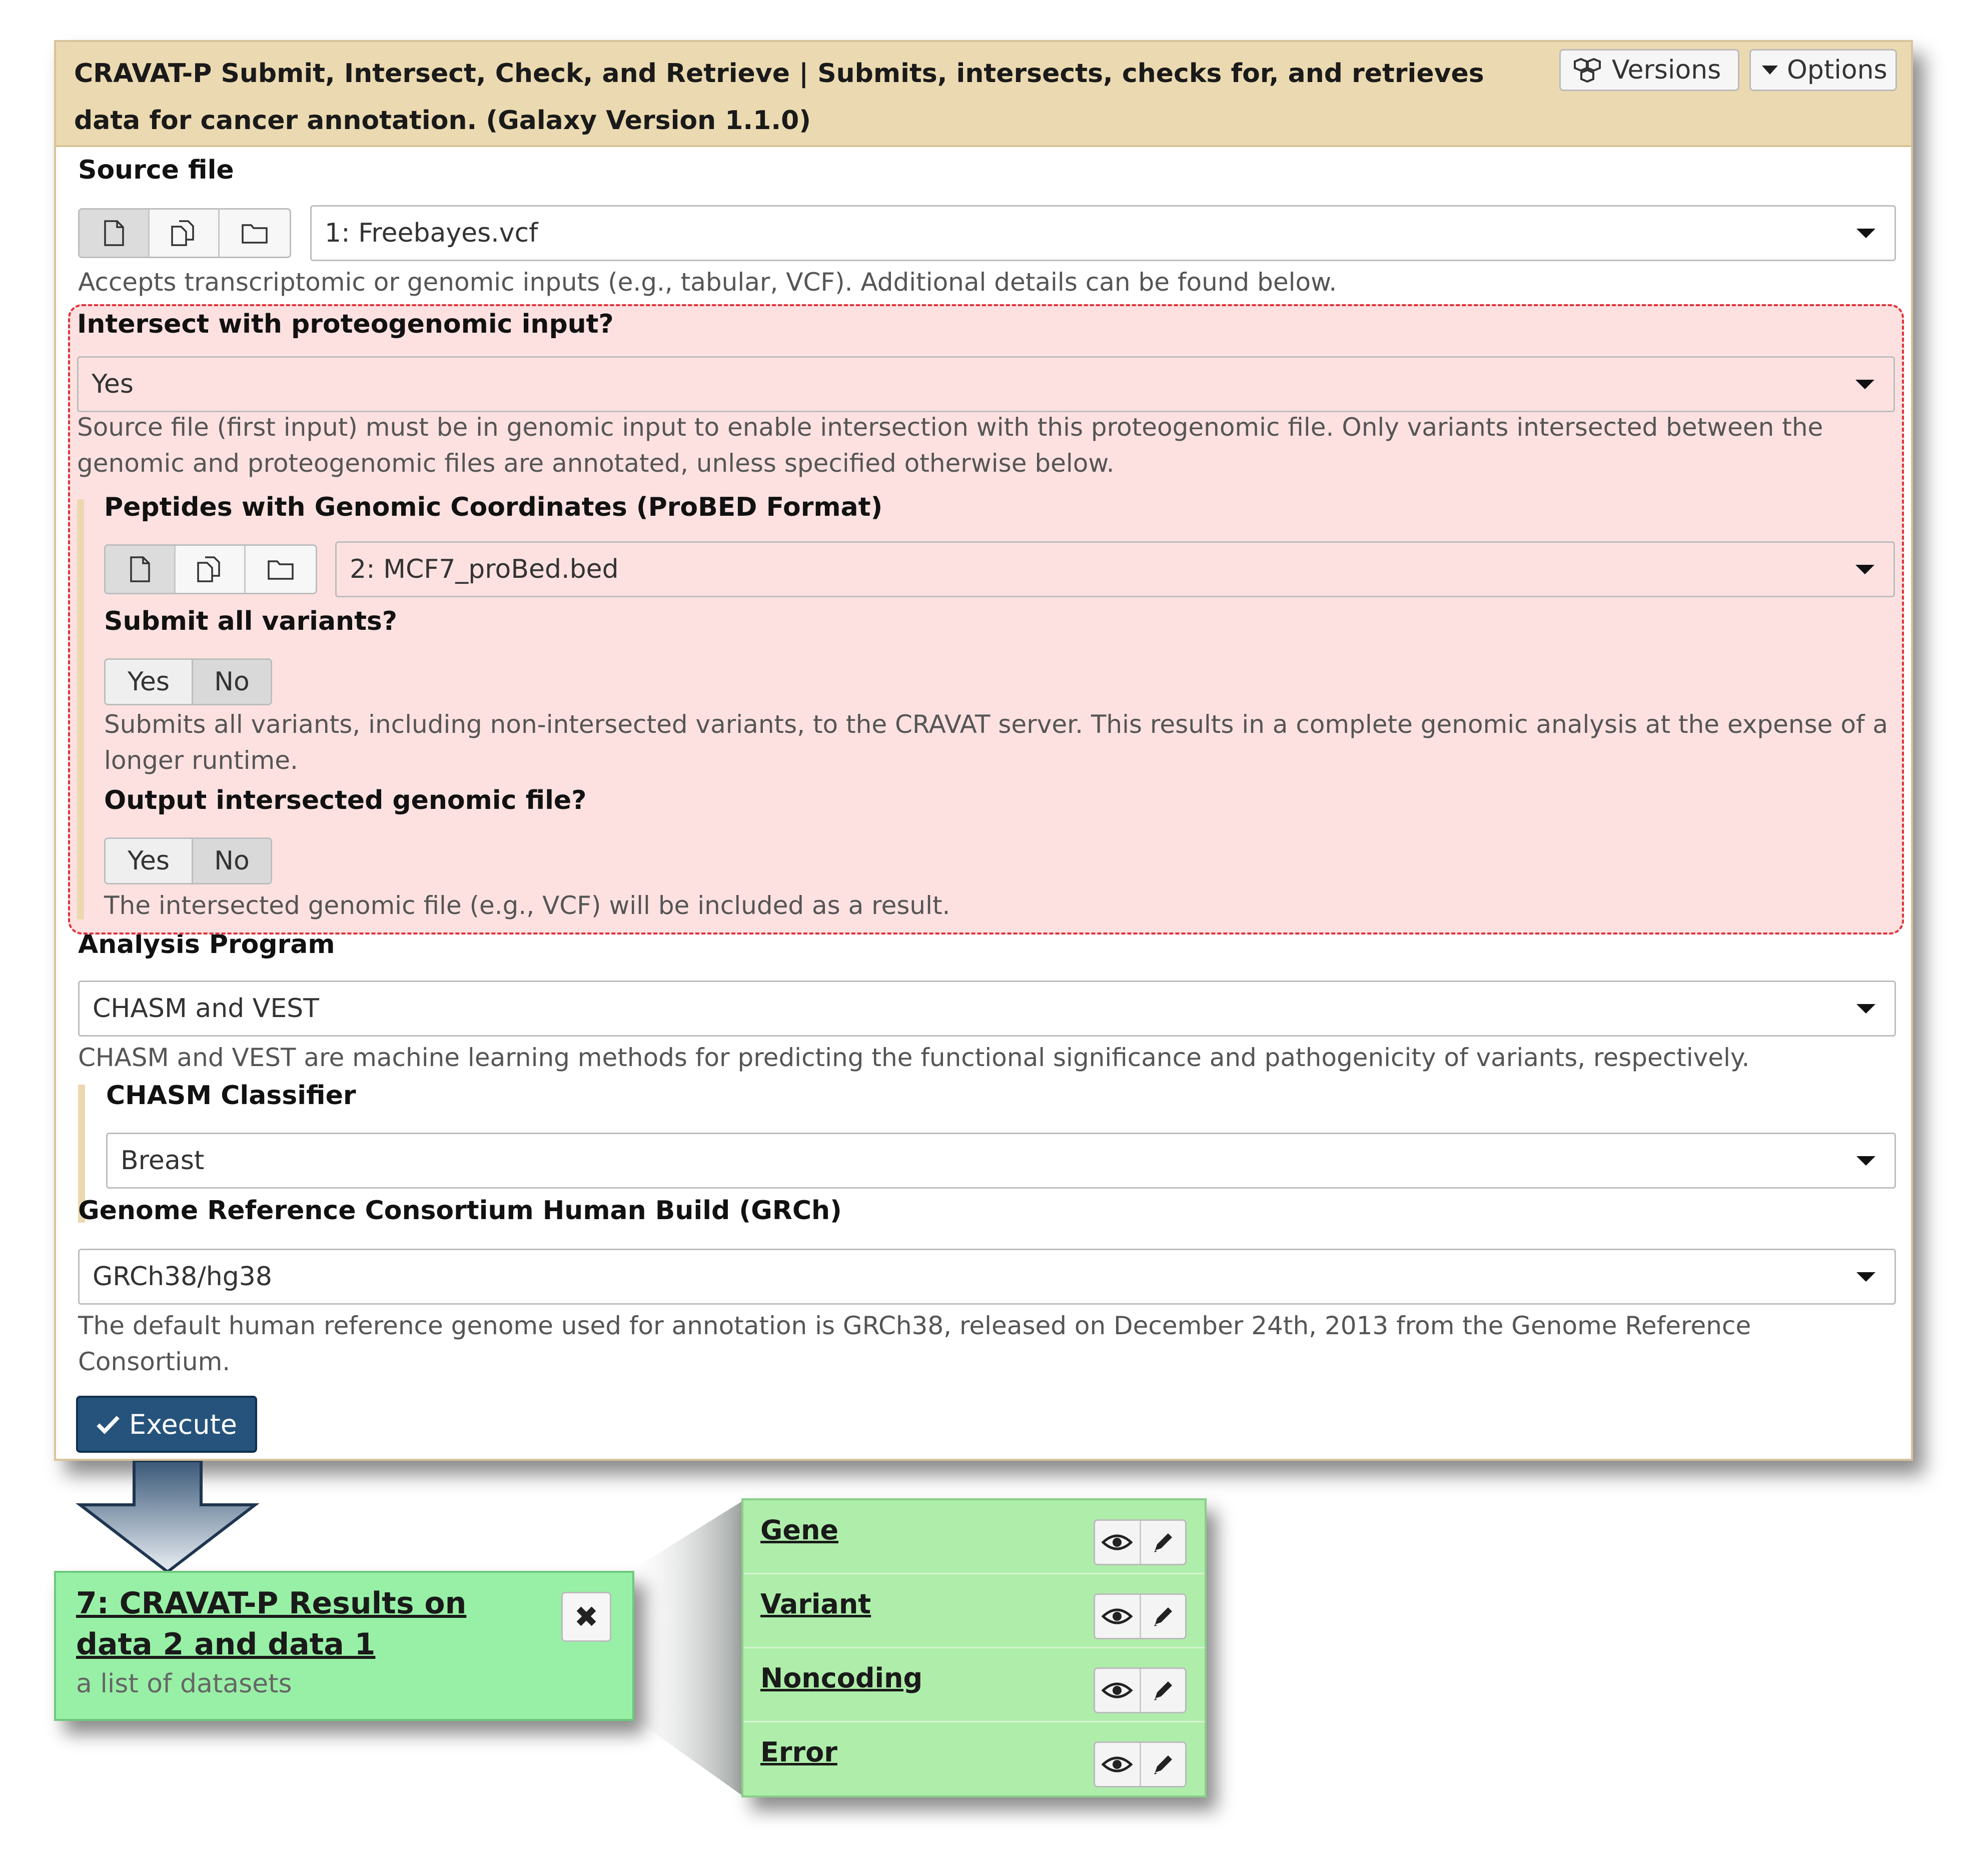 This screenshot has width=1980, height=1876. Describe the element at coordinates (974, 1685) in the screenshot. I see `list-item: Noncoding` at that location.